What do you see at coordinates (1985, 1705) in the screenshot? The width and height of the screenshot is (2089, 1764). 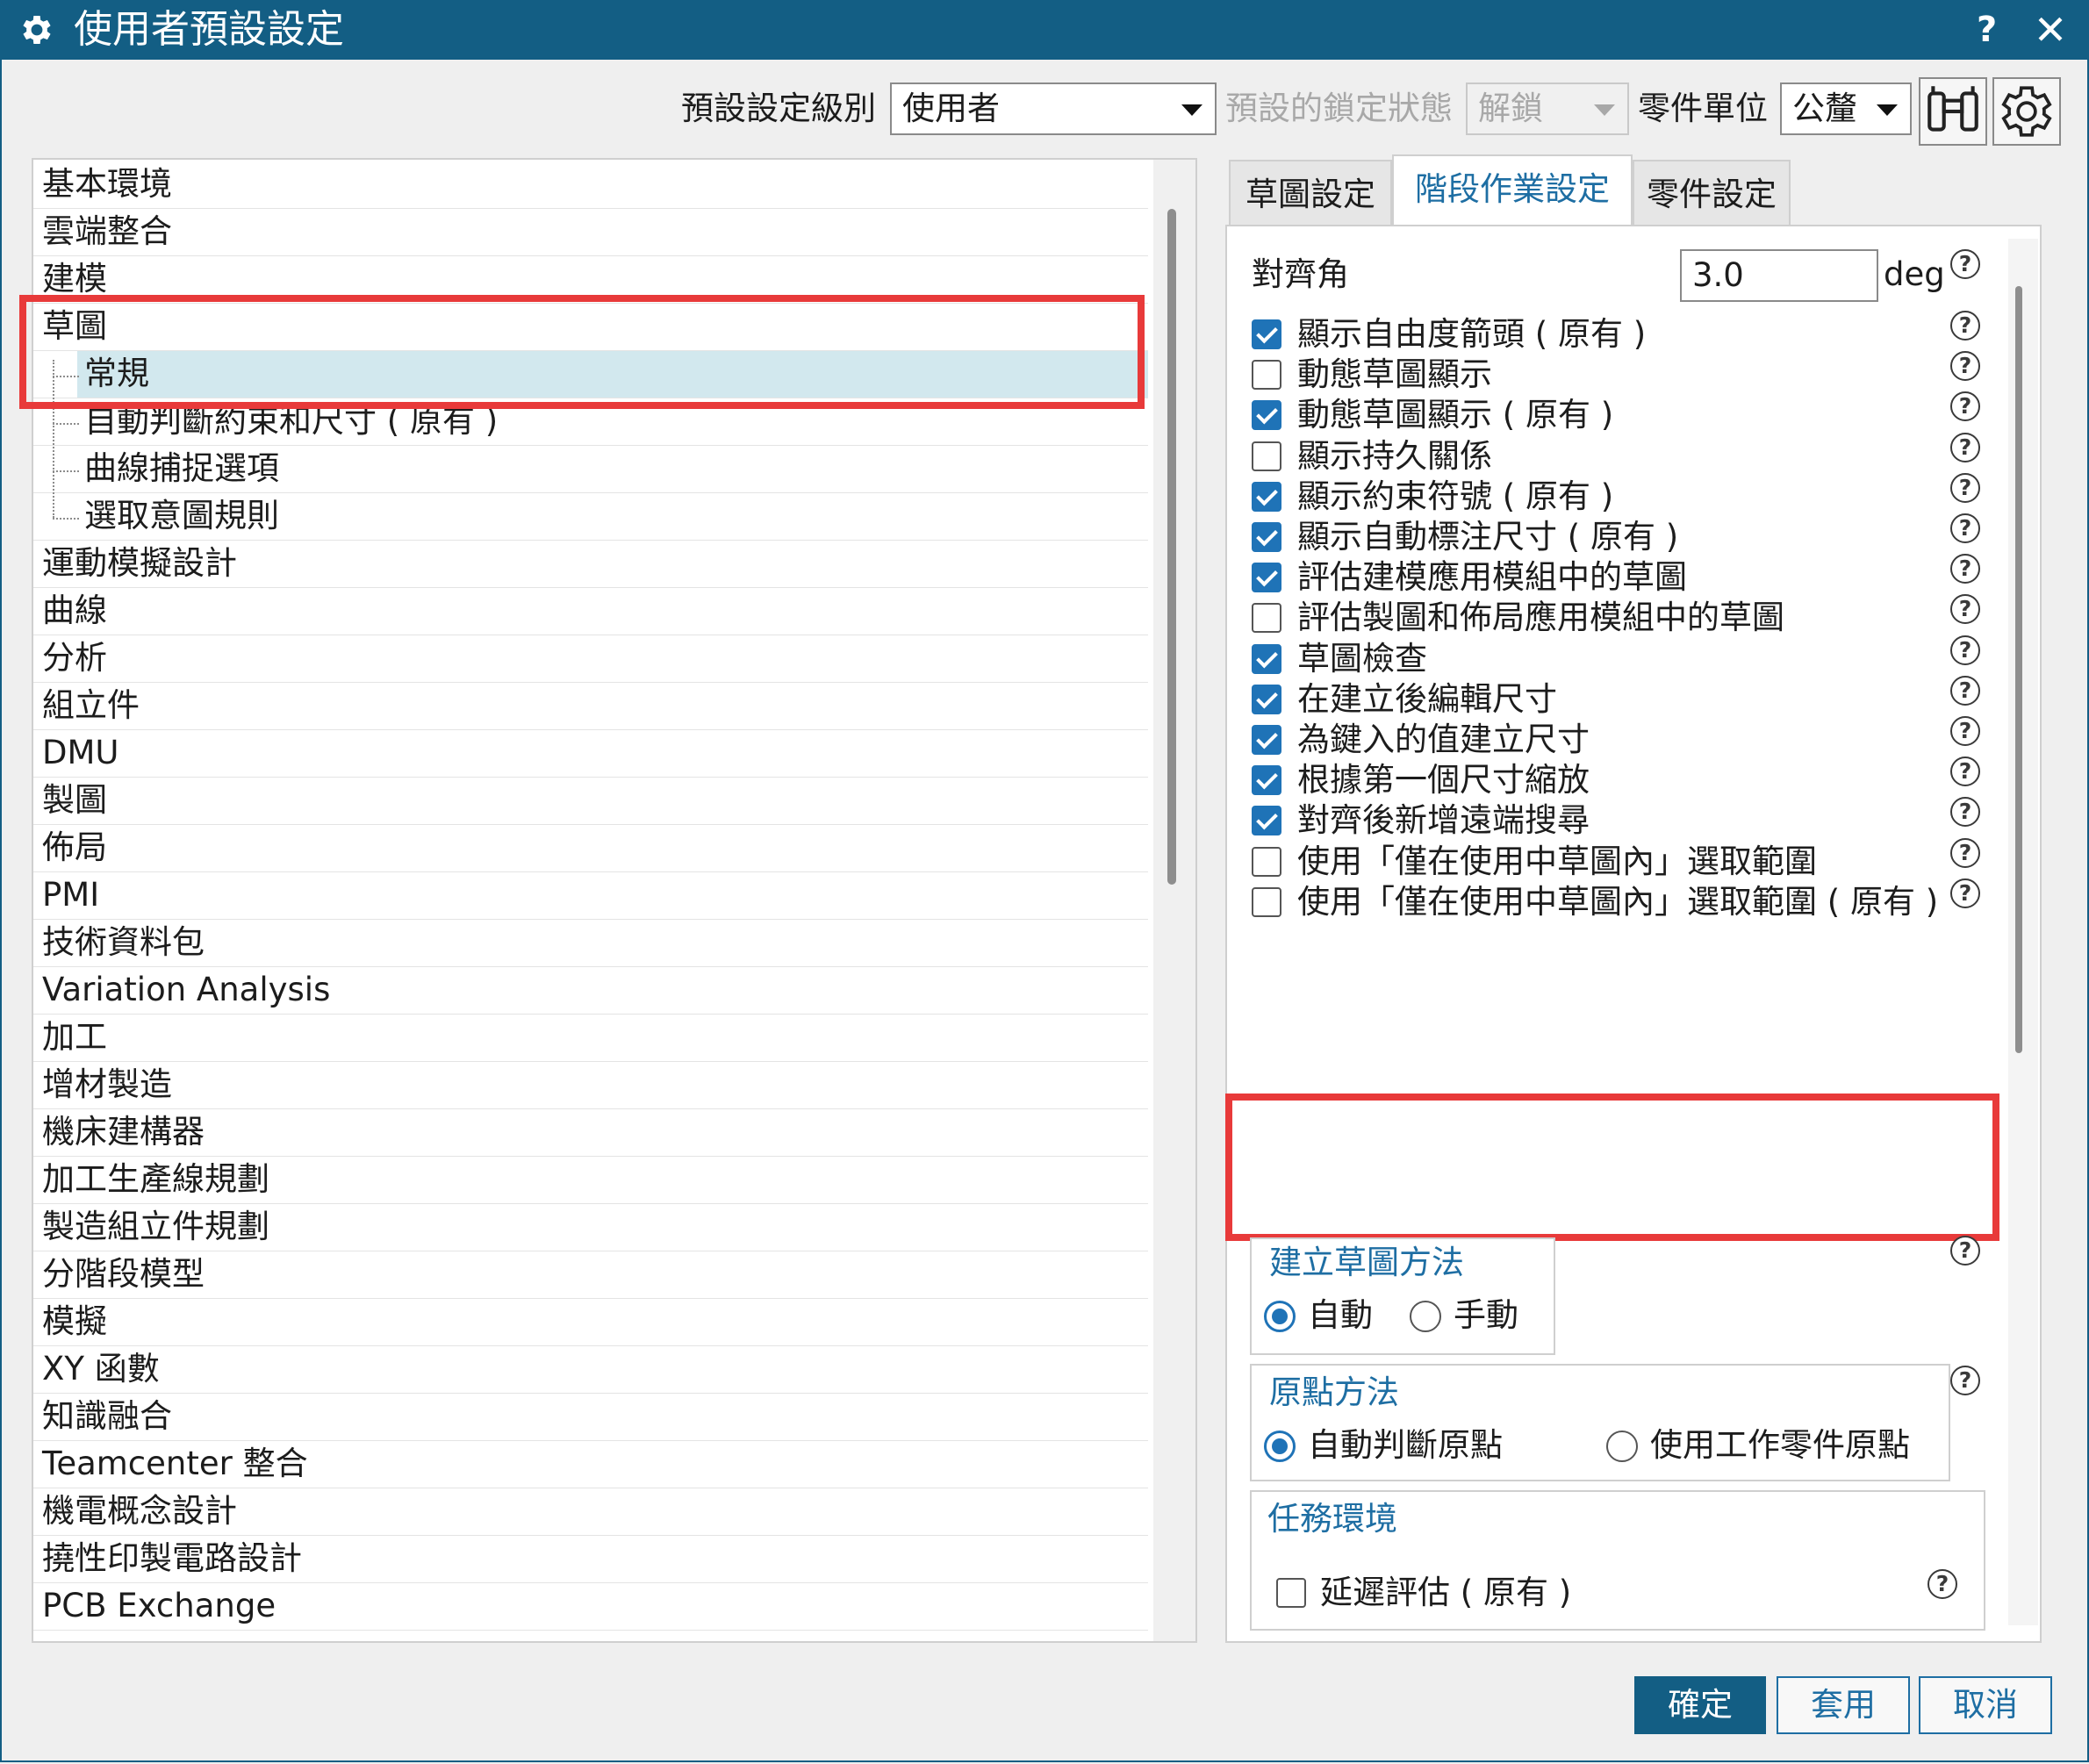 I see `cancel-button: 取消` at bounding box center [1985, 1705].